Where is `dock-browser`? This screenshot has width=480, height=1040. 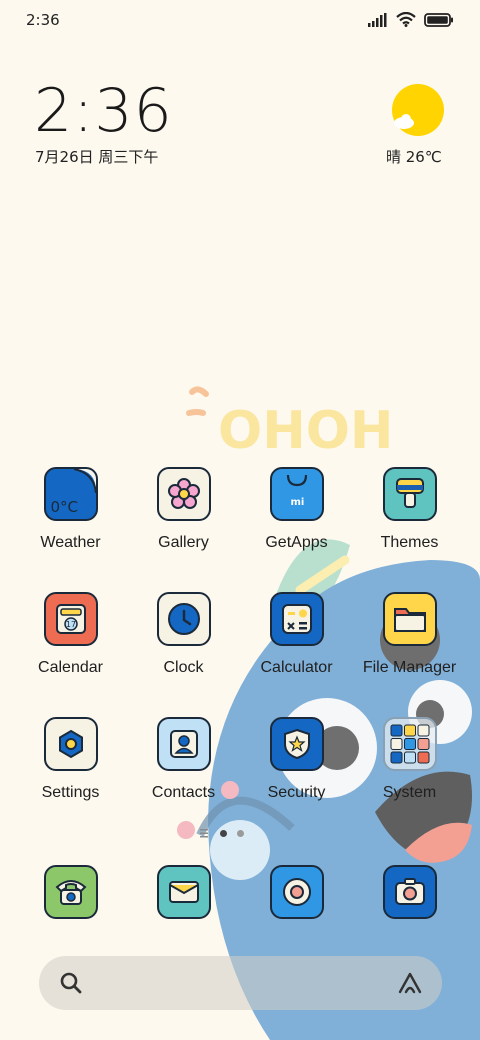
dock-browser is located at coordinates (296, 892).